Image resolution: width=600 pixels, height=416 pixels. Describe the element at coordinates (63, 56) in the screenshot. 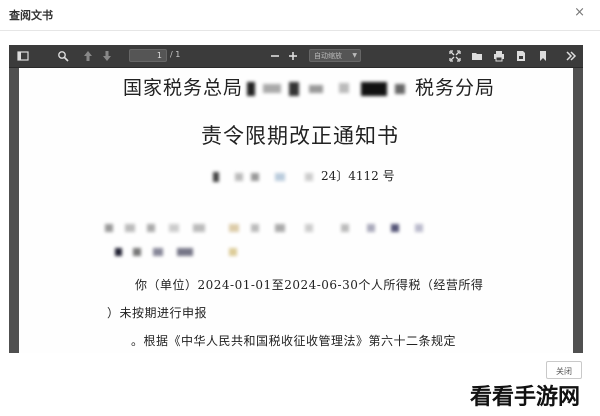

I see `search-icon` at that location.